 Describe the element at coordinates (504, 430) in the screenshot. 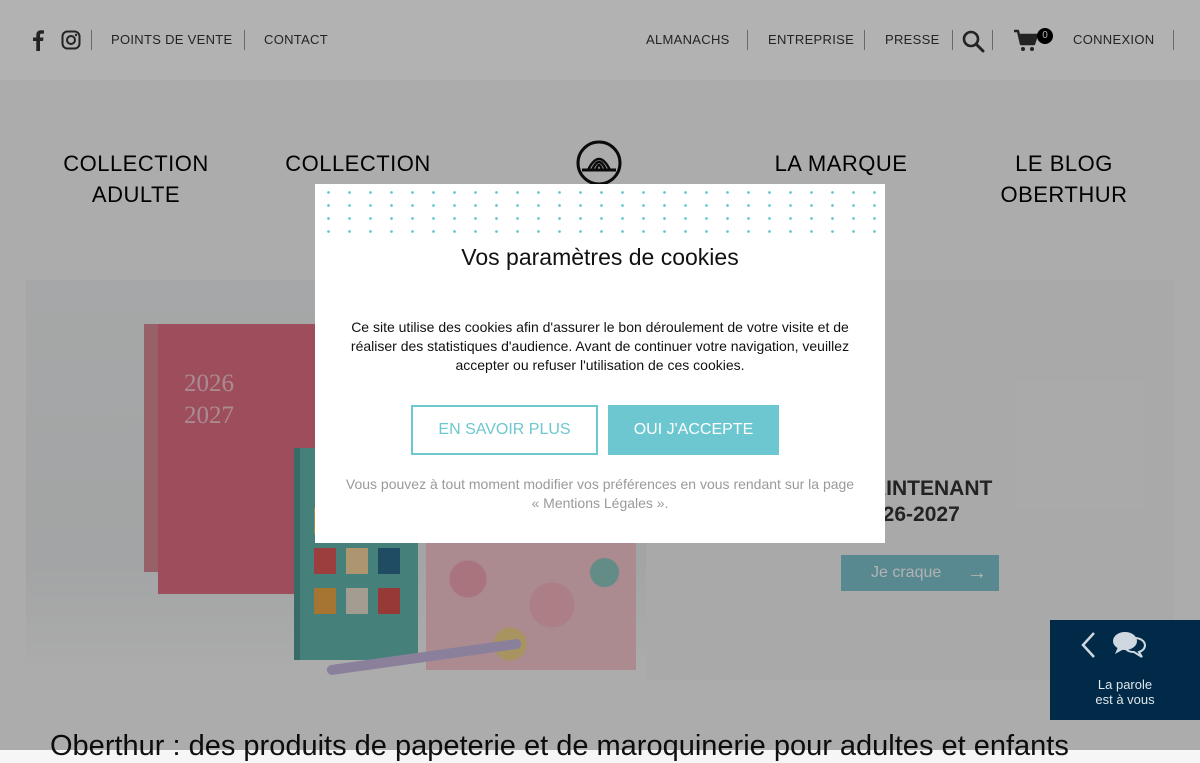

I see `learn-more-button: EN SAVOIR PLUS` at that location.